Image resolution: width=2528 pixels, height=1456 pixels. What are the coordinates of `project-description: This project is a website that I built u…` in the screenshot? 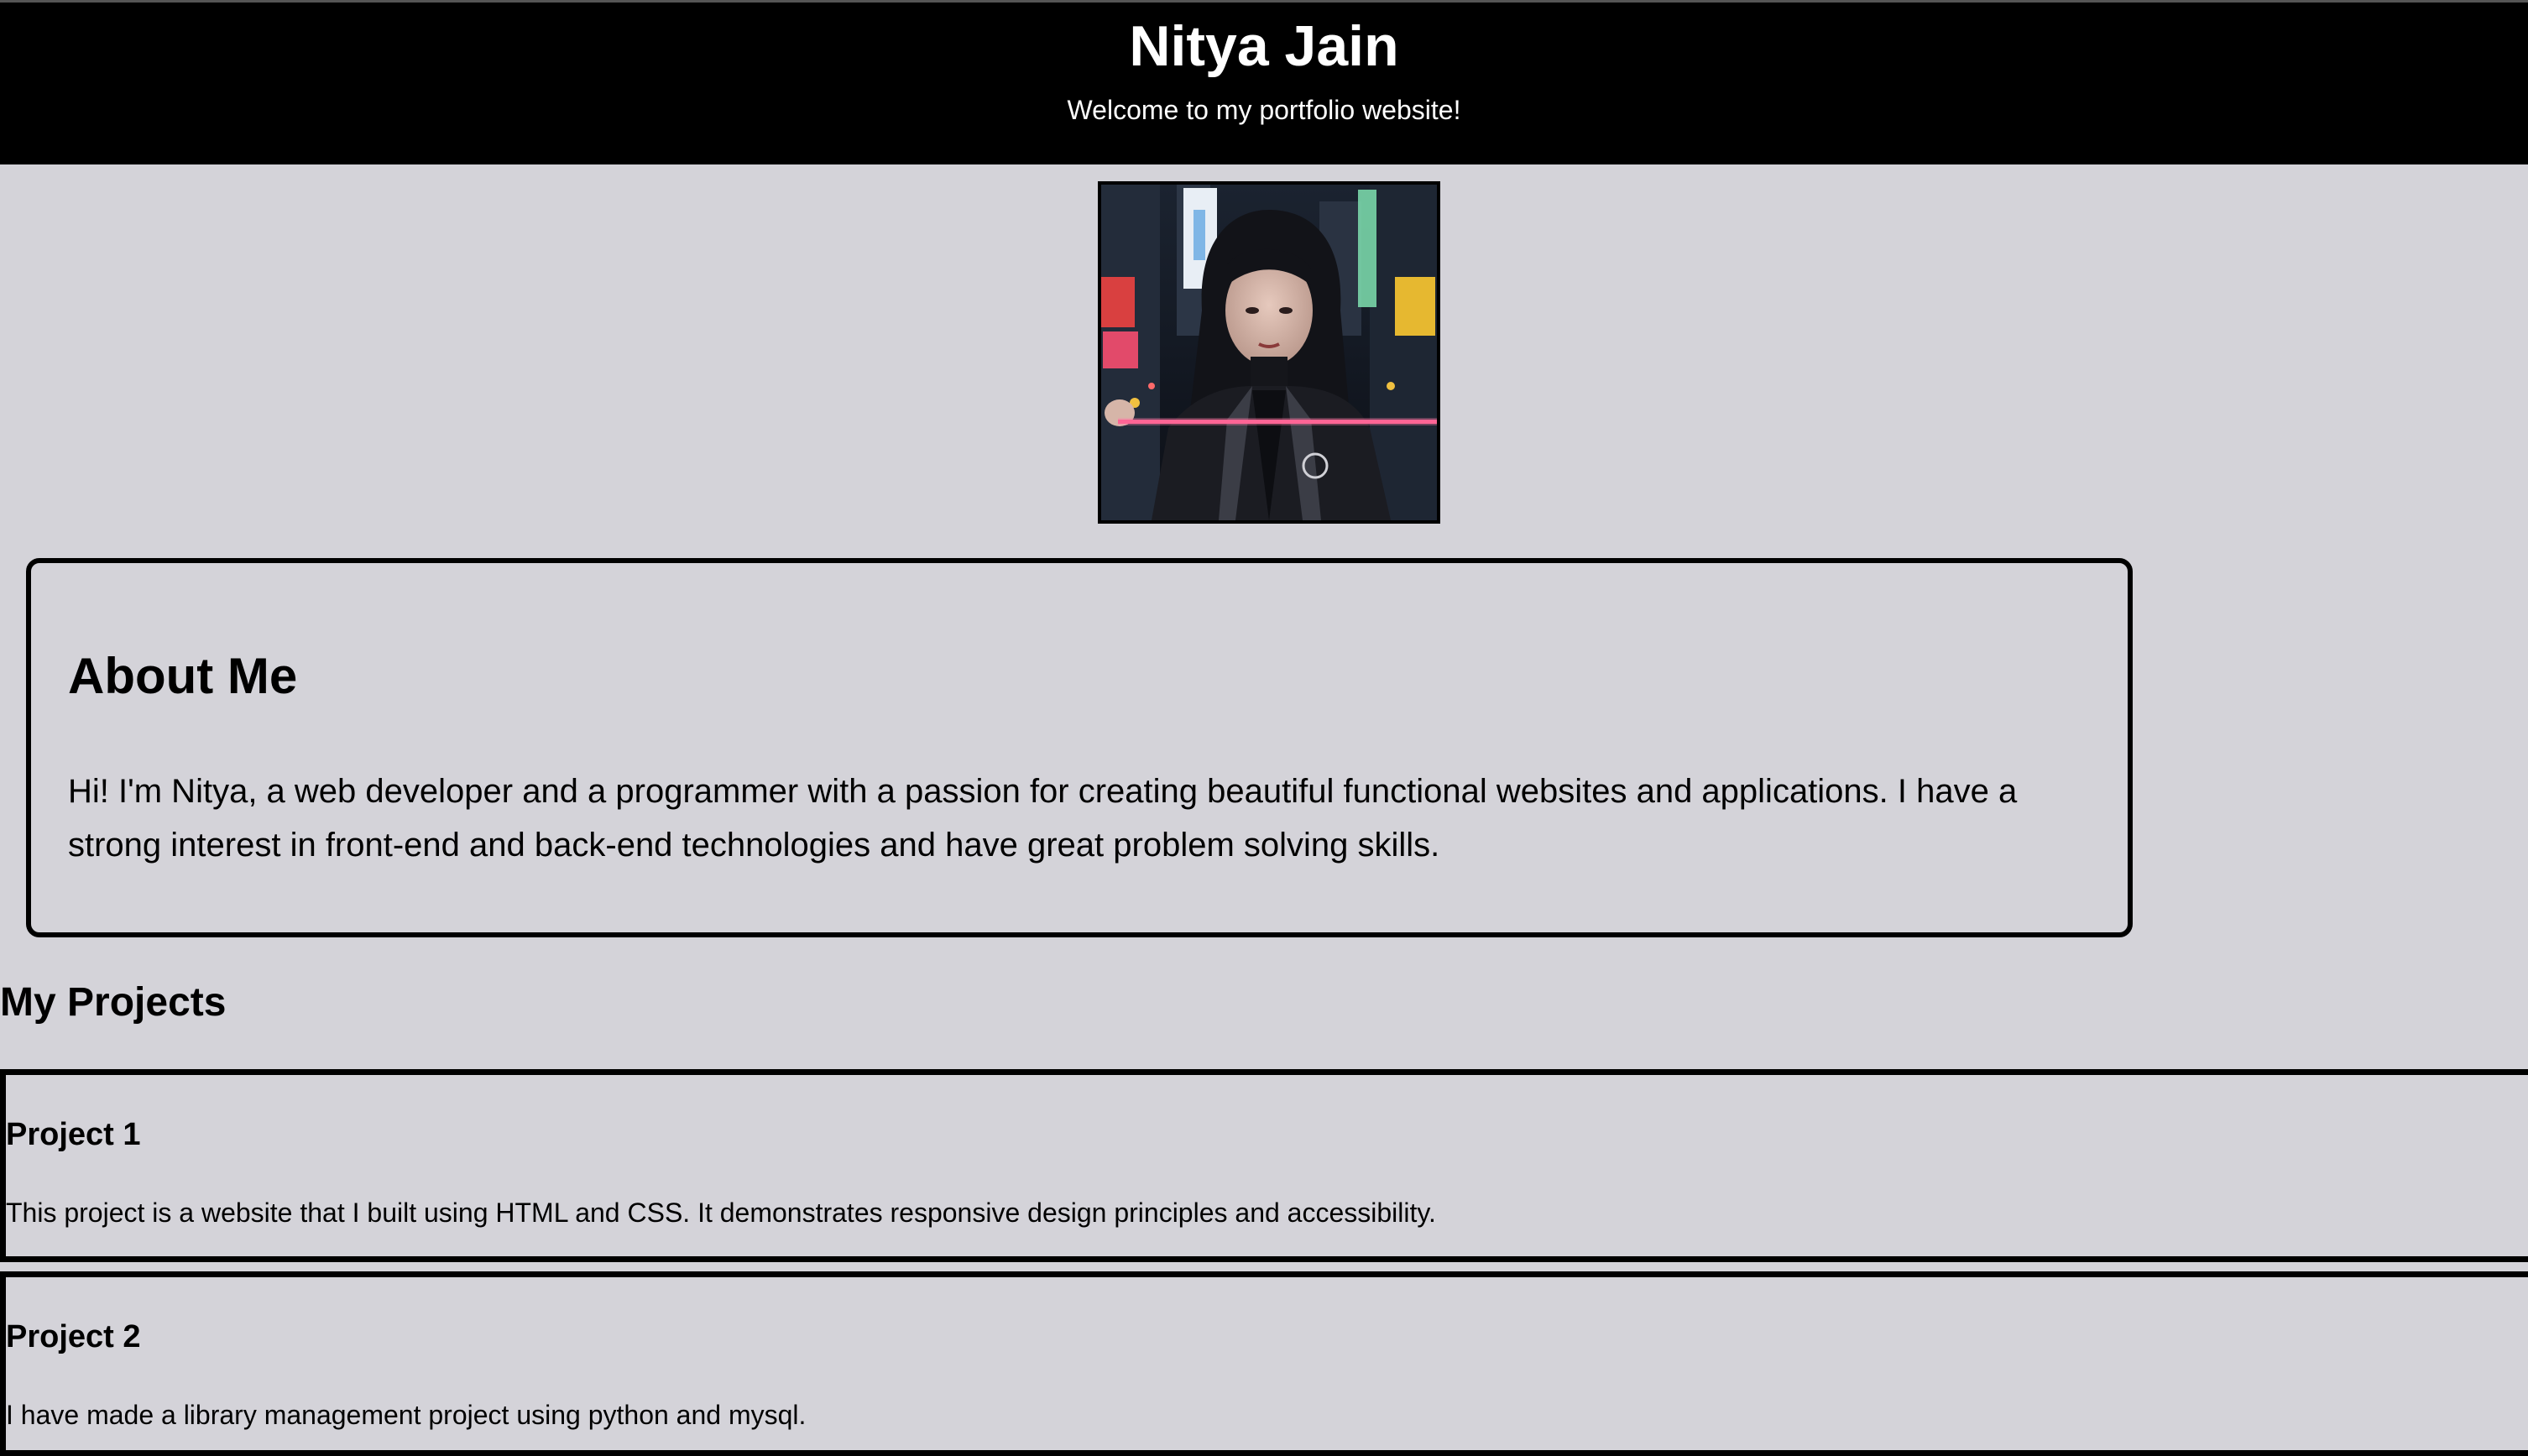 It's located at (721, 1213).